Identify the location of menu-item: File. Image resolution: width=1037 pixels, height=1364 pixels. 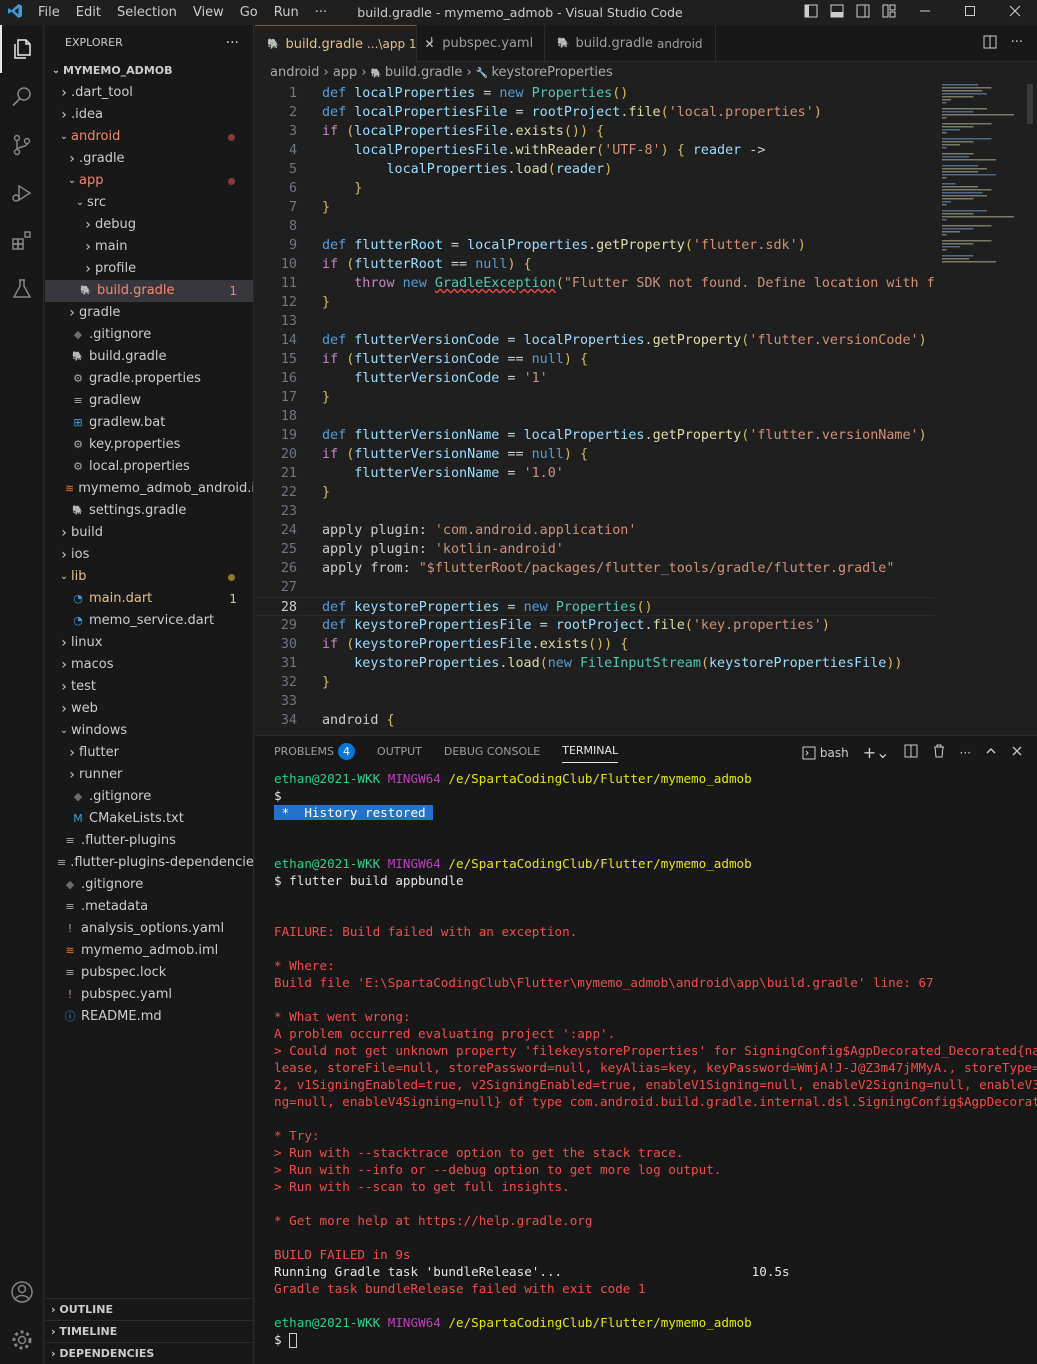
(49, 12).